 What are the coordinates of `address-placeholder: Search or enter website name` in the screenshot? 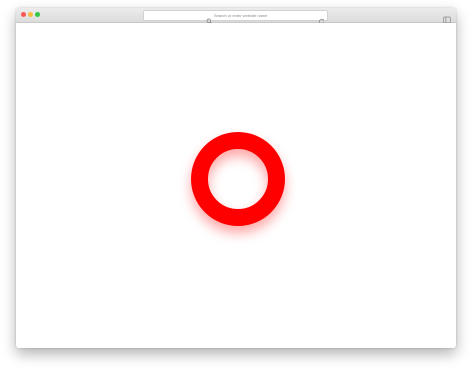 It's located at (241, 15).